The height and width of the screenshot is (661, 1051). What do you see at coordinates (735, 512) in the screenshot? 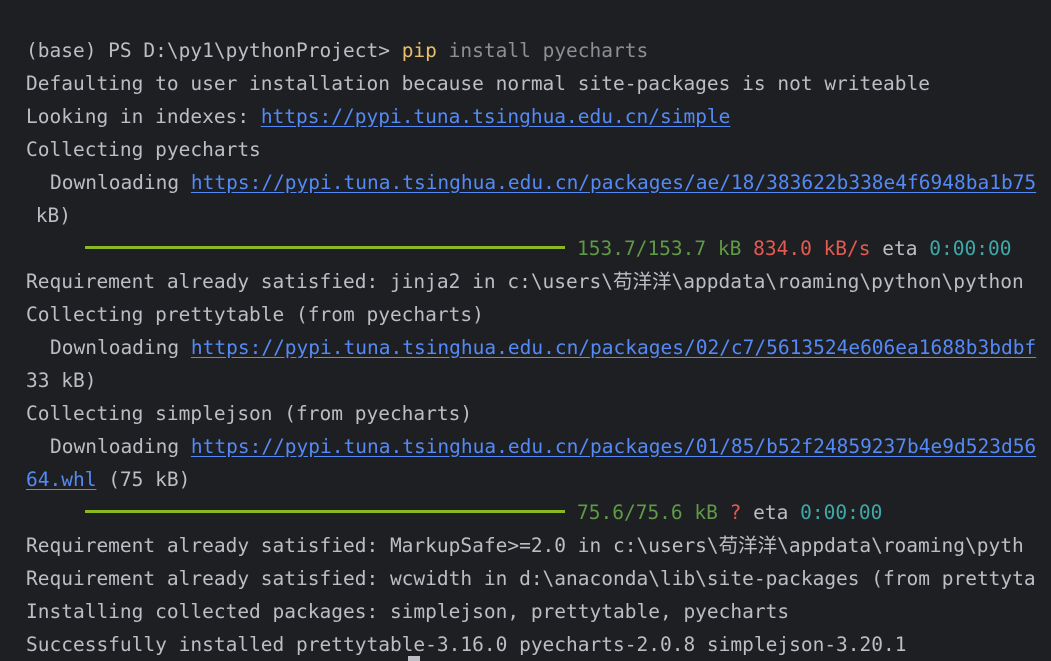
I see `progress-speed: ?` at bounding box center [735, 512].